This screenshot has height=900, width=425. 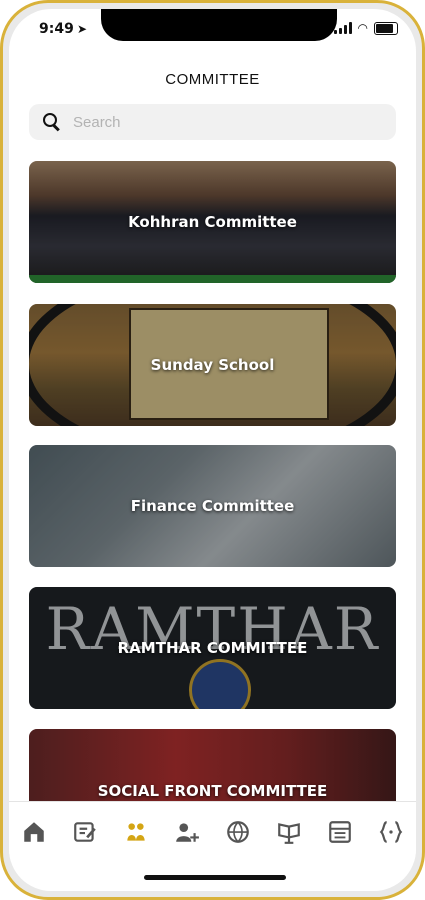 I want to click on bottom-tab-bar, so click(x=212, y=831).